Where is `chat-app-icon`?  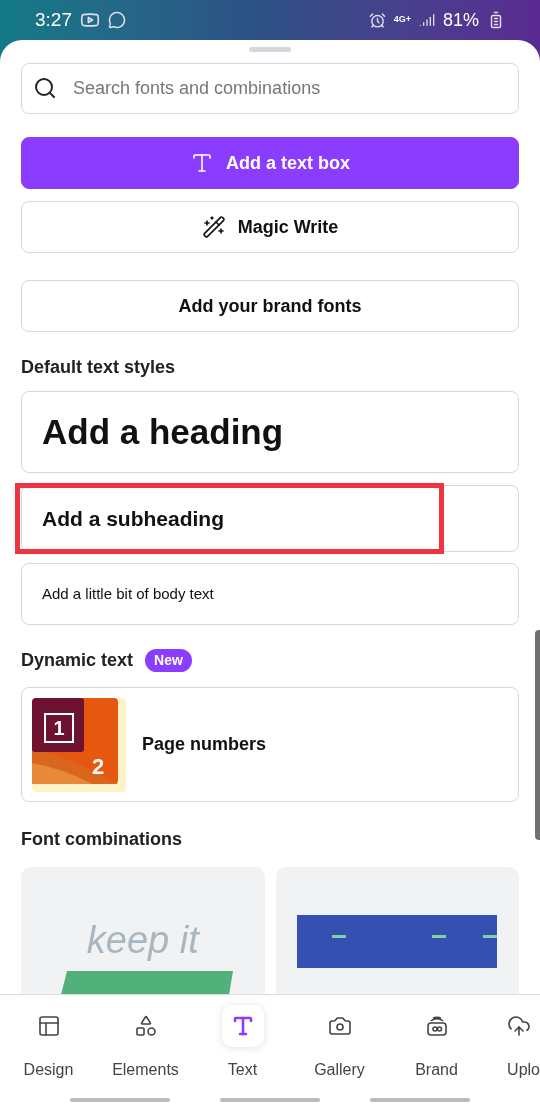
chat-app-icon is located at coordinates (117, 20).